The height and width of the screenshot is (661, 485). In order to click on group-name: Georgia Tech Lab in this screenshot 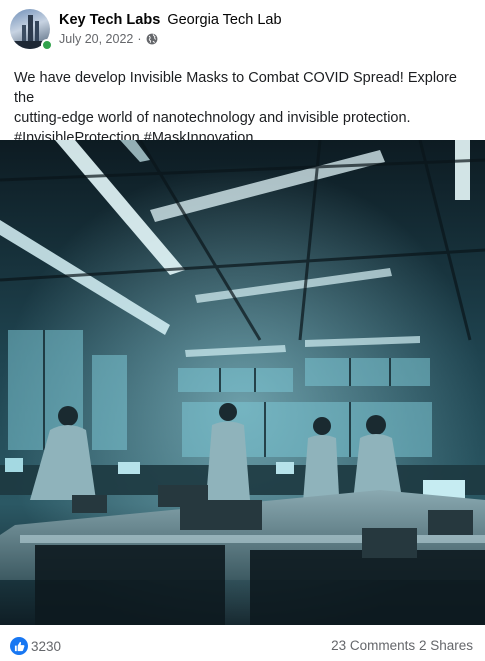, I will do `click(224, 20)`.